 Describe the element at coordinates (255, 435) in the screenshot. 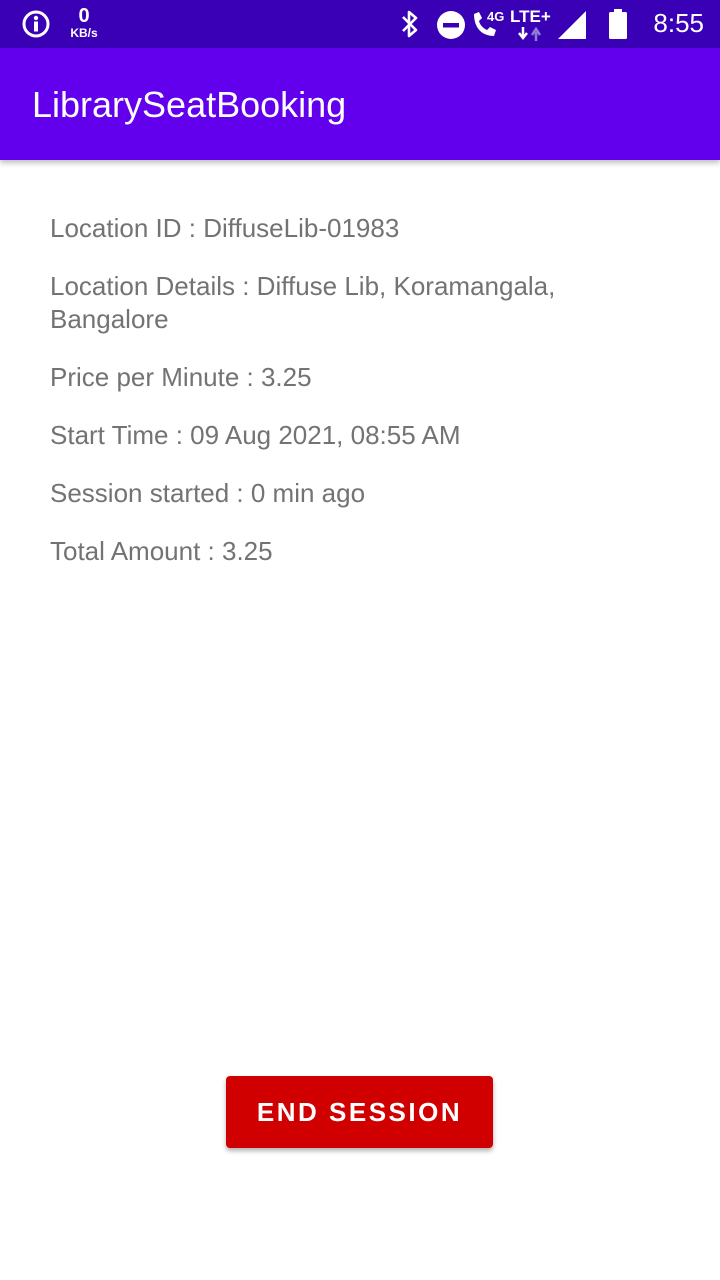

I see `start-time-text: Start Time : 09 Aug 2021, 08:55 AM` at that location.